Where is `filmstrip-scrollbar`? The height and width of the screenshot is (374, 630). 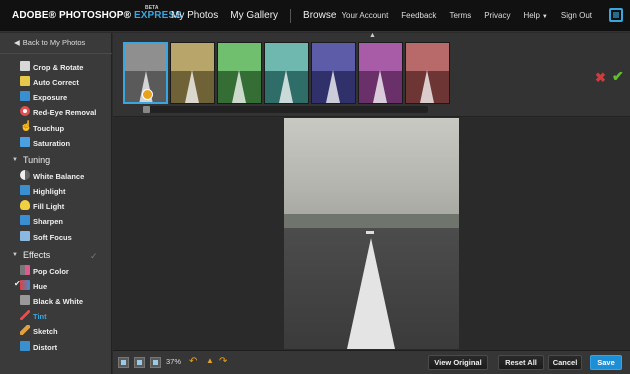 filmstrip-scrollbar is located at coordinates (285, 109).